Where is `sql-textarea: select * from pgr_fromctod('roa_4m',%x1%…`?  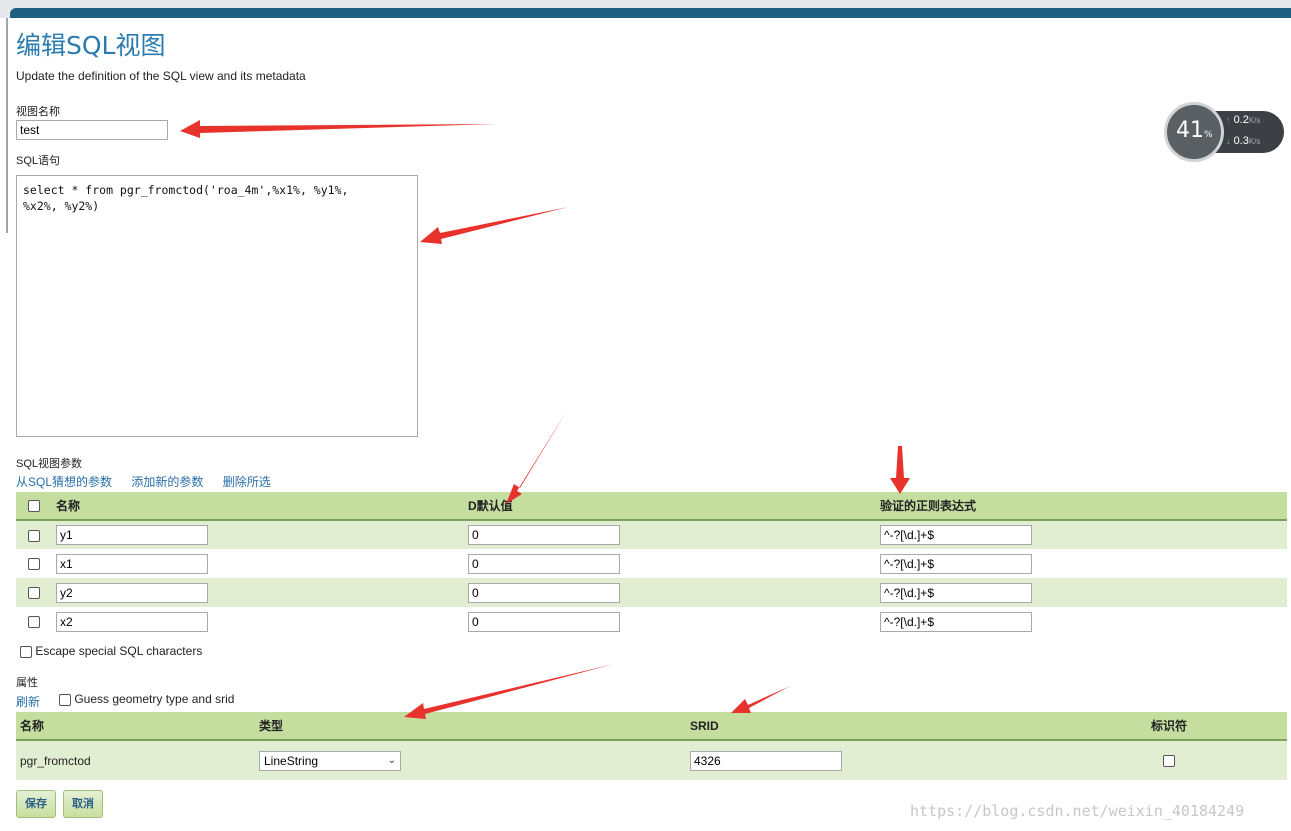 sql-textarea: select * from pgr_fromctod('roa_4m',%x1%… is located at coordinates (217, 306).